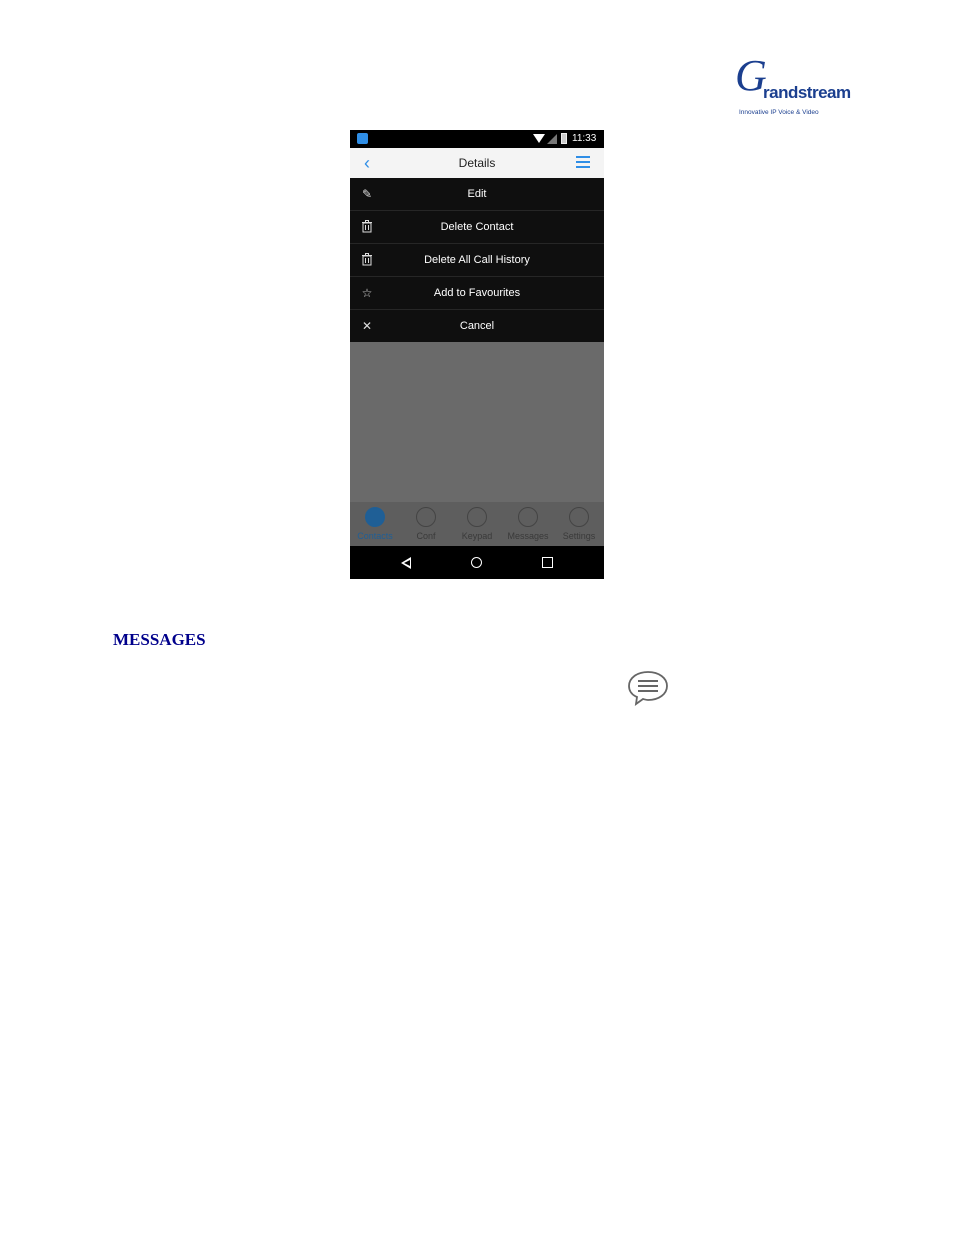 The height and width of the screenshot is (1235, 954). I want to click on tab-settings: Settings, so click(579, 524).